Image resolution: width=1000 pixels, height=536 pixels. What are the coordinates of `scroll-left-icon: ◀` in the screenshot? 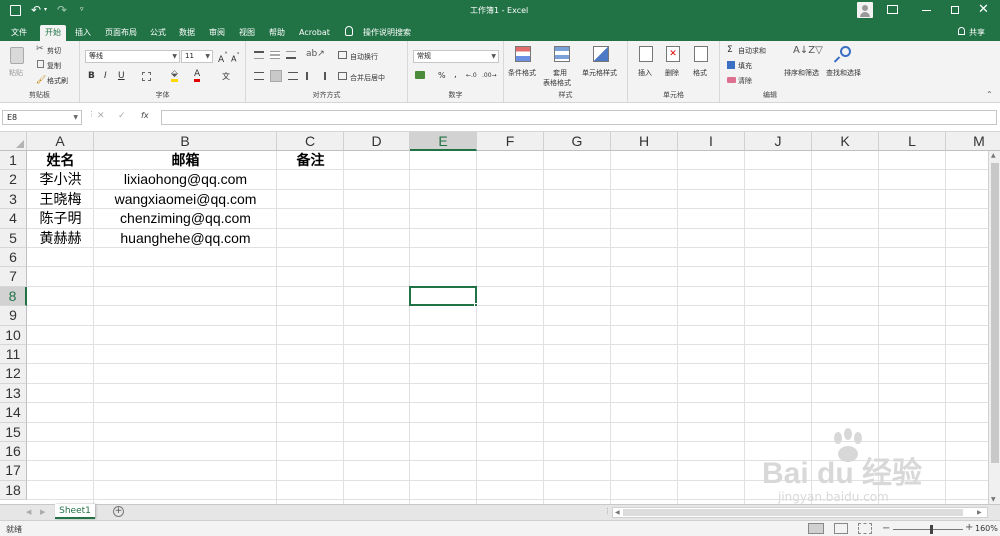 It's located at (617, 512).